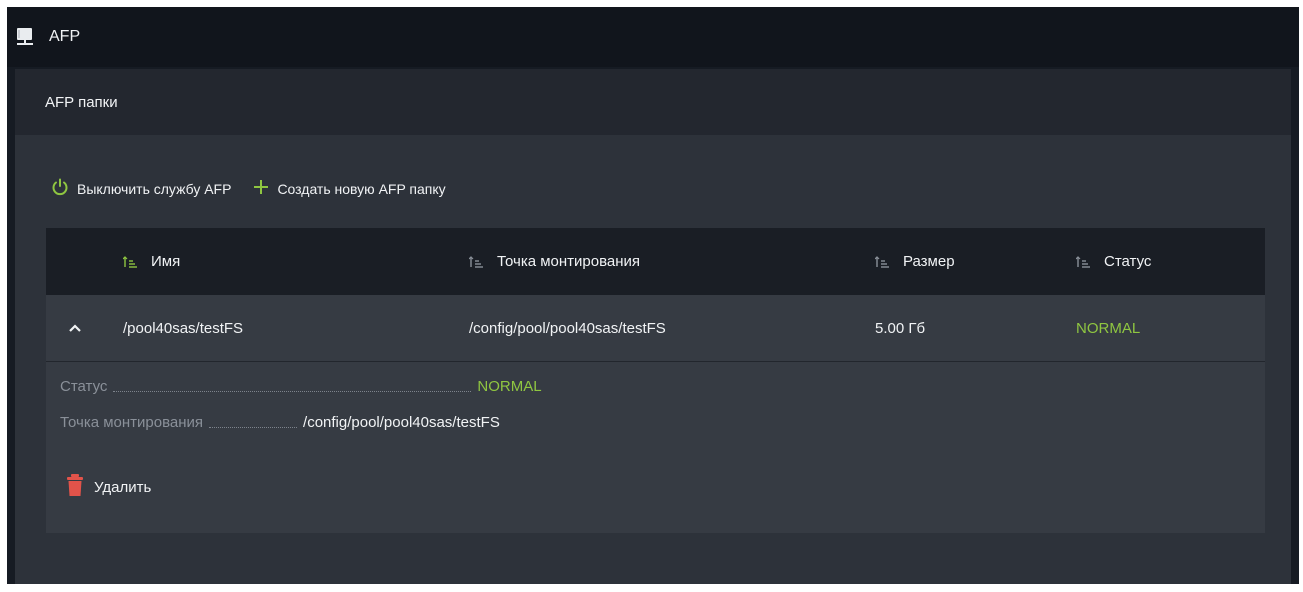 Image resolution: width=1303 pixels, height=592 pixels. What do you see at coordinates (132, 422) in the screenshot?
I see `detail-mount-key: Точка монтирования` at bounding box center [132, 422].